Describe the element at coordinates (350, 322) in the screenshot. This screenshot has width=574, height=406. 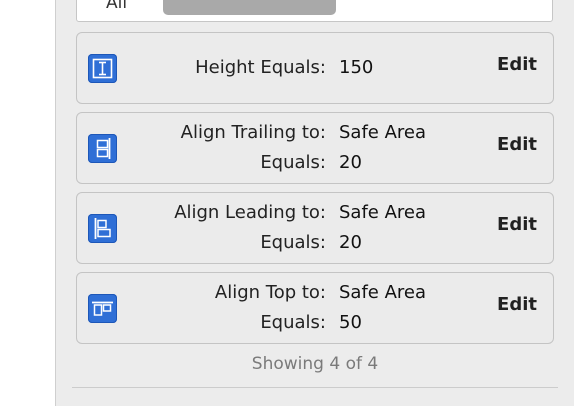
I see `constraint-value: 50` at that location.